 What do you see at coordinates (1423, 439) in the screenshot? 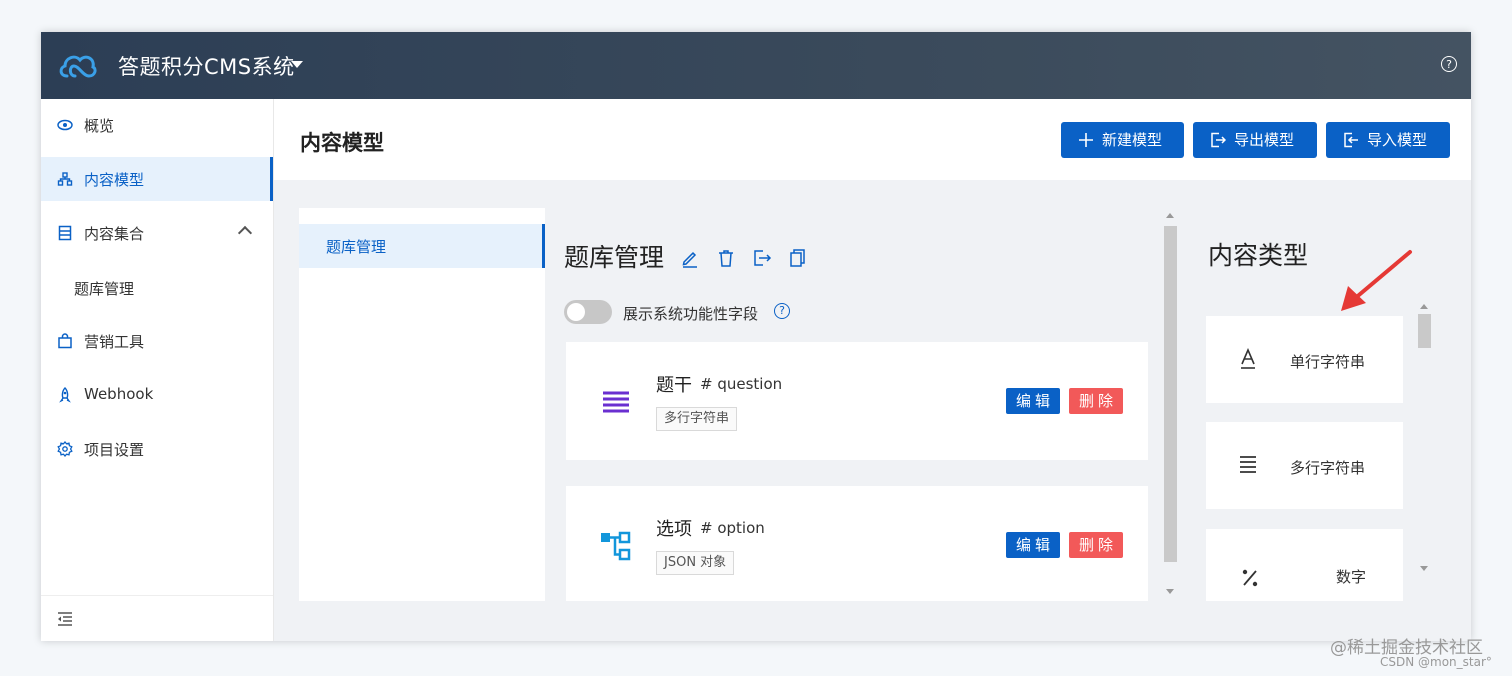
I see `content-types-scrollbar` at bounding box center [1423, 439].